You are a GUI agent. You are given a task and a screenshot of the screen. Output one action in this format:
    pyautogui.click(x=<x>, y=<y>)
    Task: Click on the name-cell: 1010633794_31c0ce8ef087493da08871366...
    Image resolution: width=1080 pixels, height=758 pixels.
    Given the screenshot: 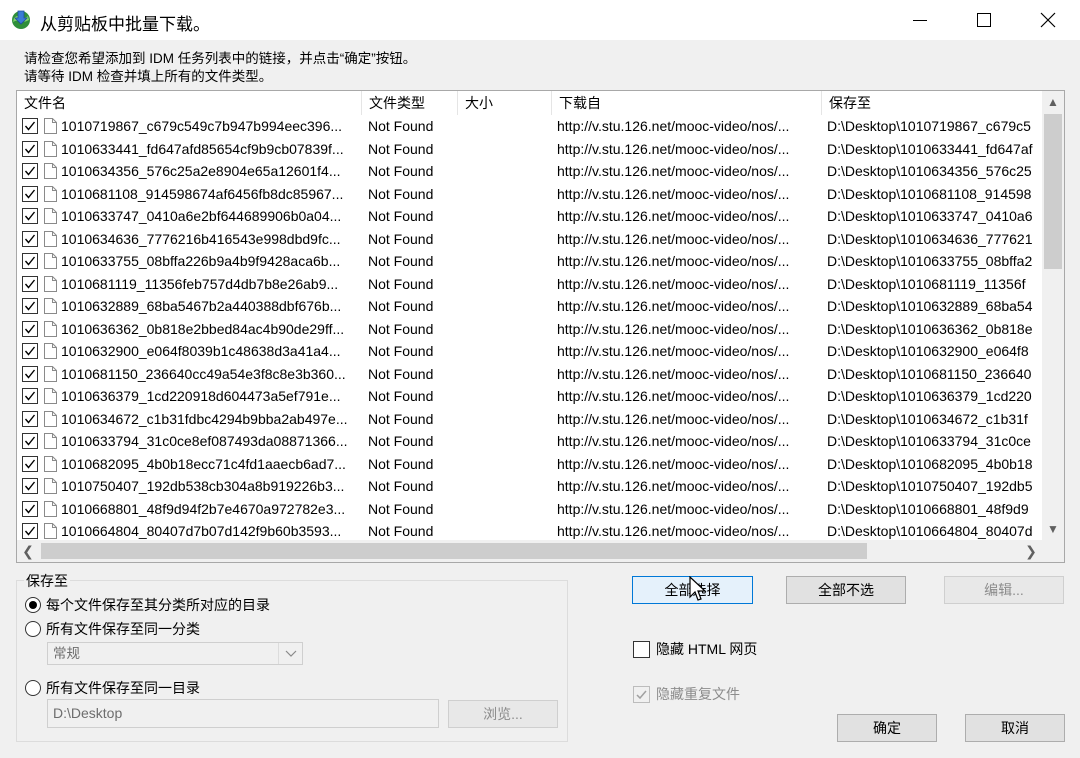 What is the action you would take?
    pyautogui.click(x=189, y=441)
    